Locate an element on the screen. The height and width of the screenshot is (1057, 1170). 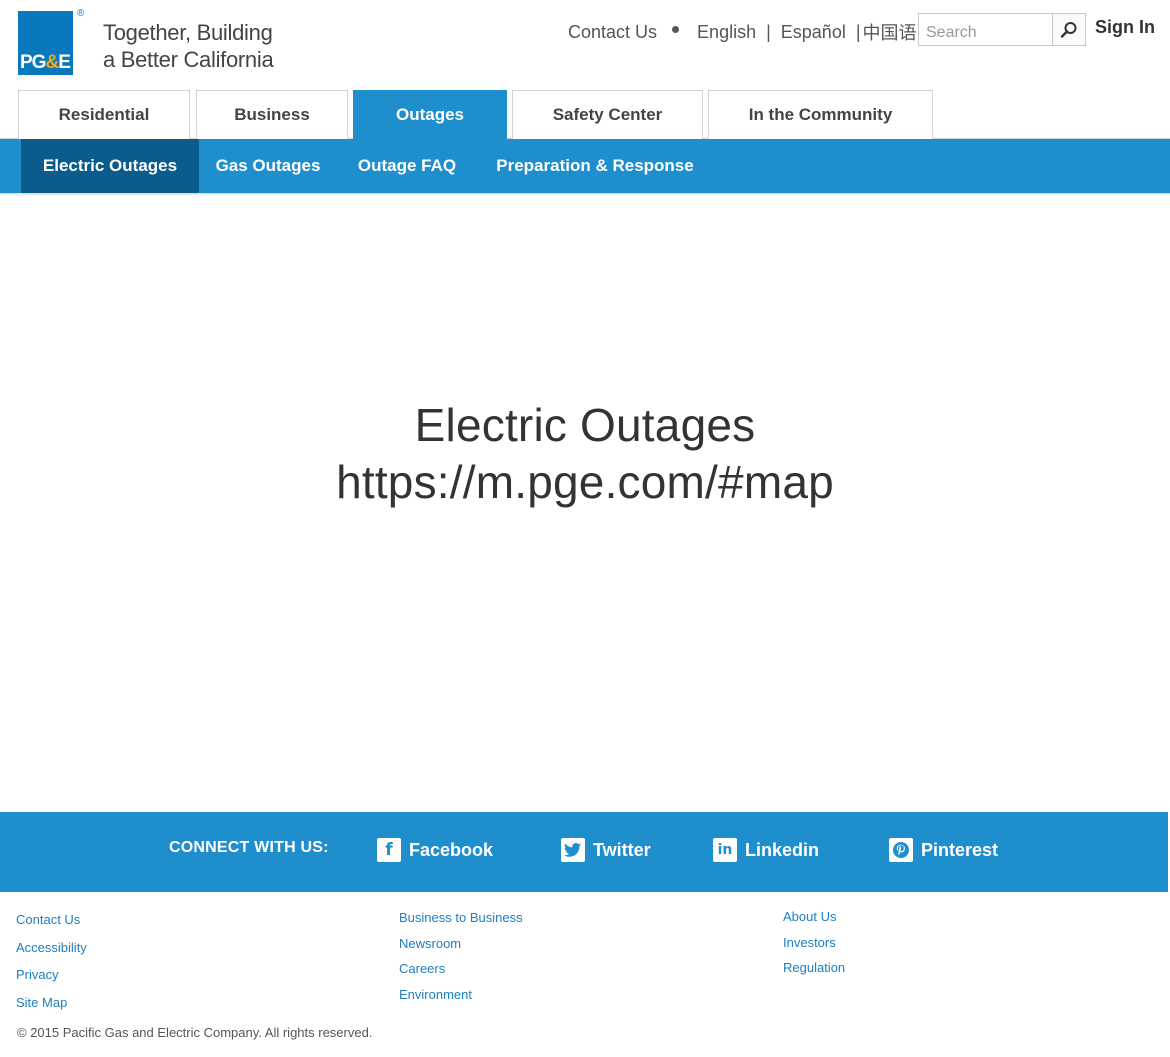
footer-link-business-to-business: Business to Business is located at coordinates (461, 918).